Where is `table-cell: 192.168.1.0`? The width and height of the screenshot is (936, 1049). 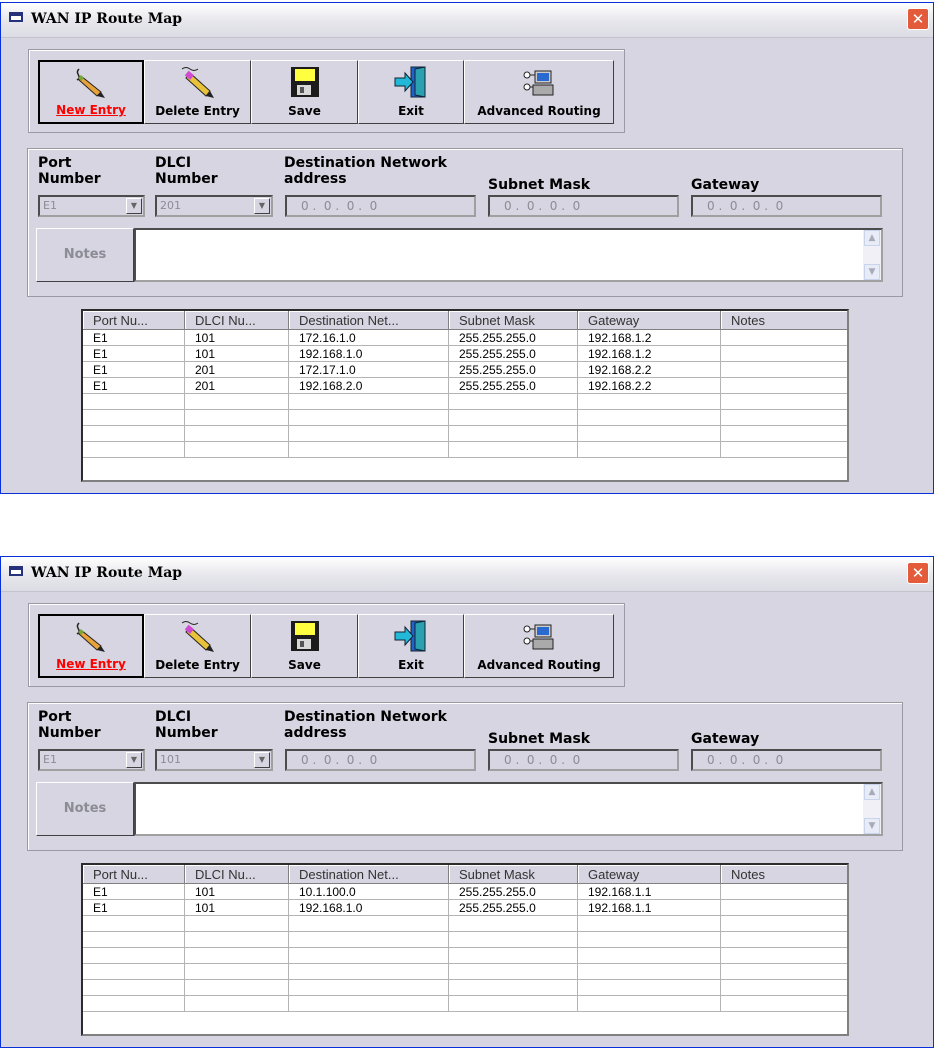
table-cell: 192.168.1.0 is located at coordinates (369, 354).